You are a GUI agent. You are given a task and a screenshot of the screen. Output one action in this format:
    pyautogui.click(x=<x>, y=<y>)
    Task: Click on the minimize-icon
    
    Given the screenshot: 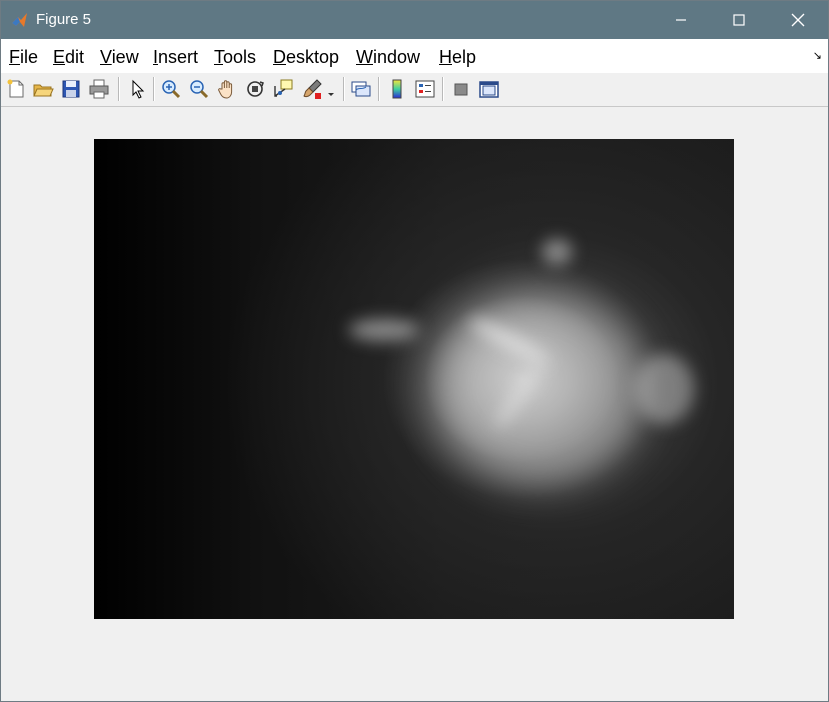 What is the action you would take?
    pyautogui.click(x=681, y=20)
    